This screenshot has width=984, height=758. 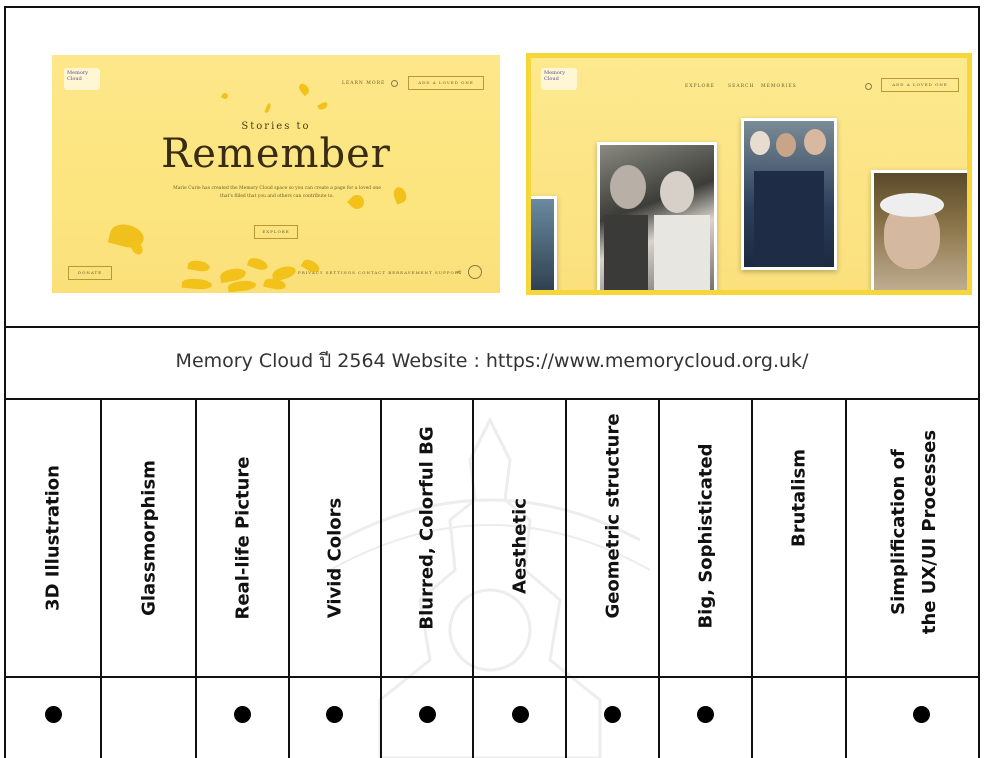 I want to click on check-dot-geometric-structure, so click(x=612, y=714).